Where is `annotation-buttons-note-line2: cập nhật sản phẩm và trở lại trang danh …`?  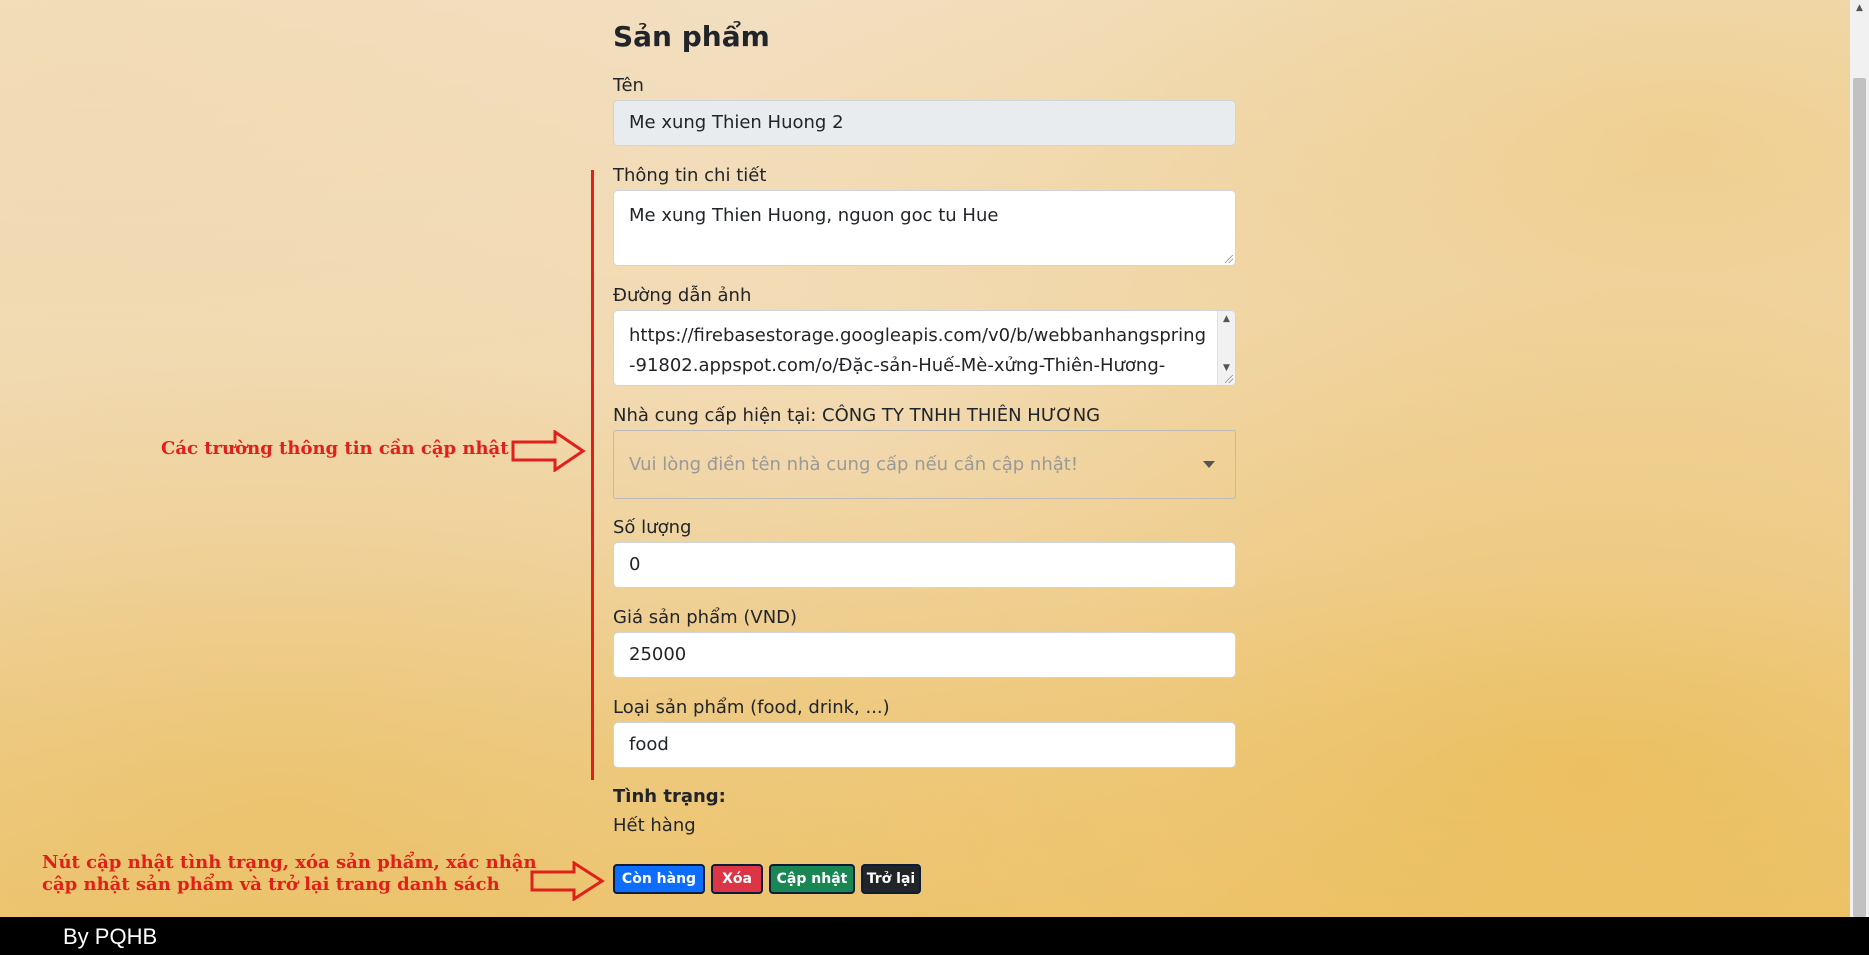 annotation-buttons-note-line2: cập nhật sản phẩm và trở lại trang danh … is located at coordinates (271, 884).